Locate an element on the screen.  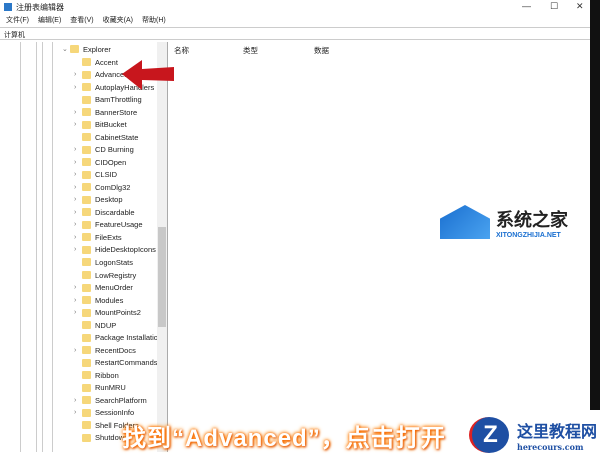
badge-url: herecours.com is located at coordinates (550, 446).